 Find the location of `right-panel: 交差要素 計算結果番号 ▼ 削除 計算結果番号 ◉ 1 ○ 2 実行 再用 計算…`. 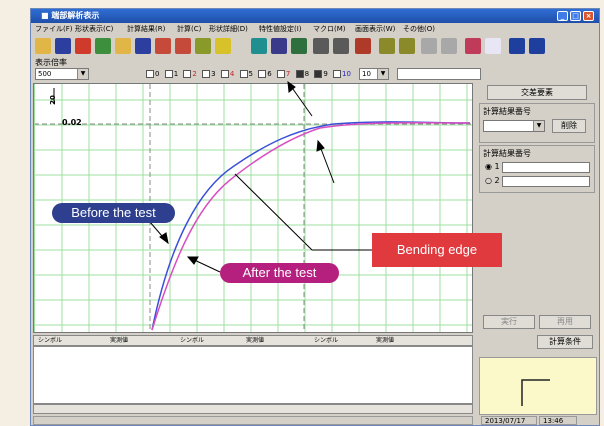

right-panel: 交差要素 計算結果番号 ▼ 削除 計算結果番号 ◉ 1 ○ 2 実行 再用 計算… is located at coordinates (538, 220).